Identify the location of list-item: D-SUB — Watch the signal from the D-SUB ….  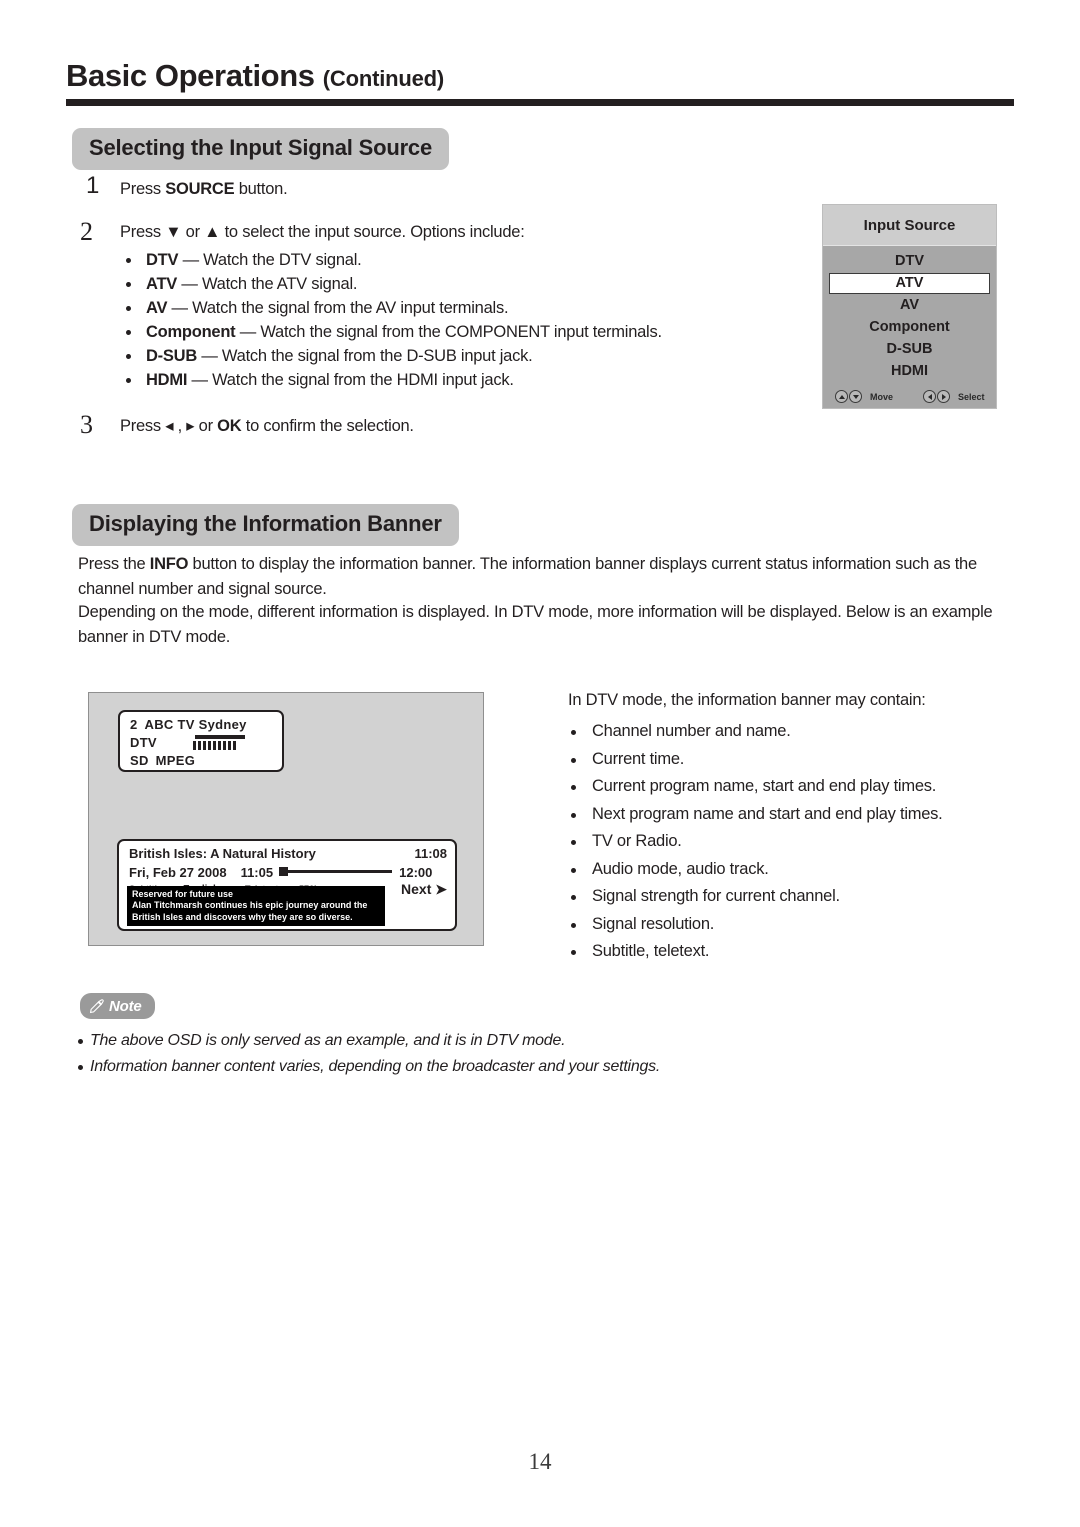
(450, 356).